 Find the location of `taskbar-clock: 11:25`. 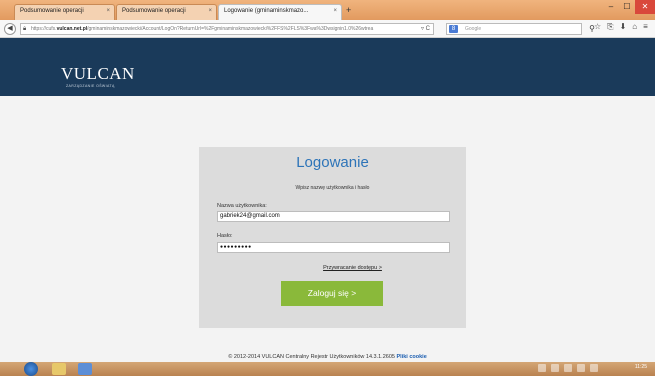

taskbar-clock: 11:25 is located at coordinates (641, 367).